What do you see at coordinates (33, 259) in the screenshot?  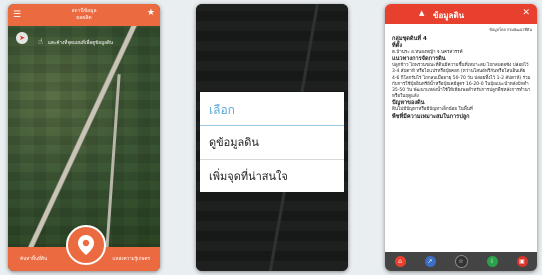 I see `search-land-button: ค้นหาพื้นที่ดิน` at bounding box center [33, 259].